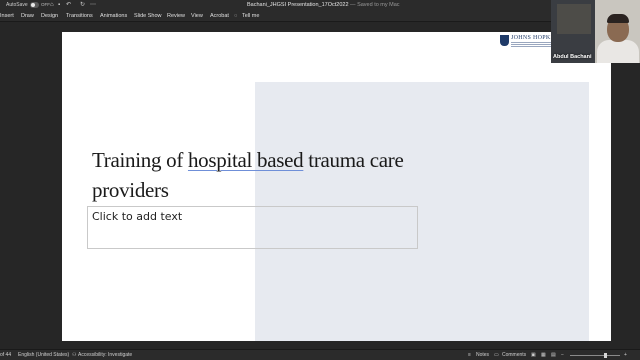 The width and height of the screenshot is (640, 360). I want to click on zoom-slider, so click(595, 355).